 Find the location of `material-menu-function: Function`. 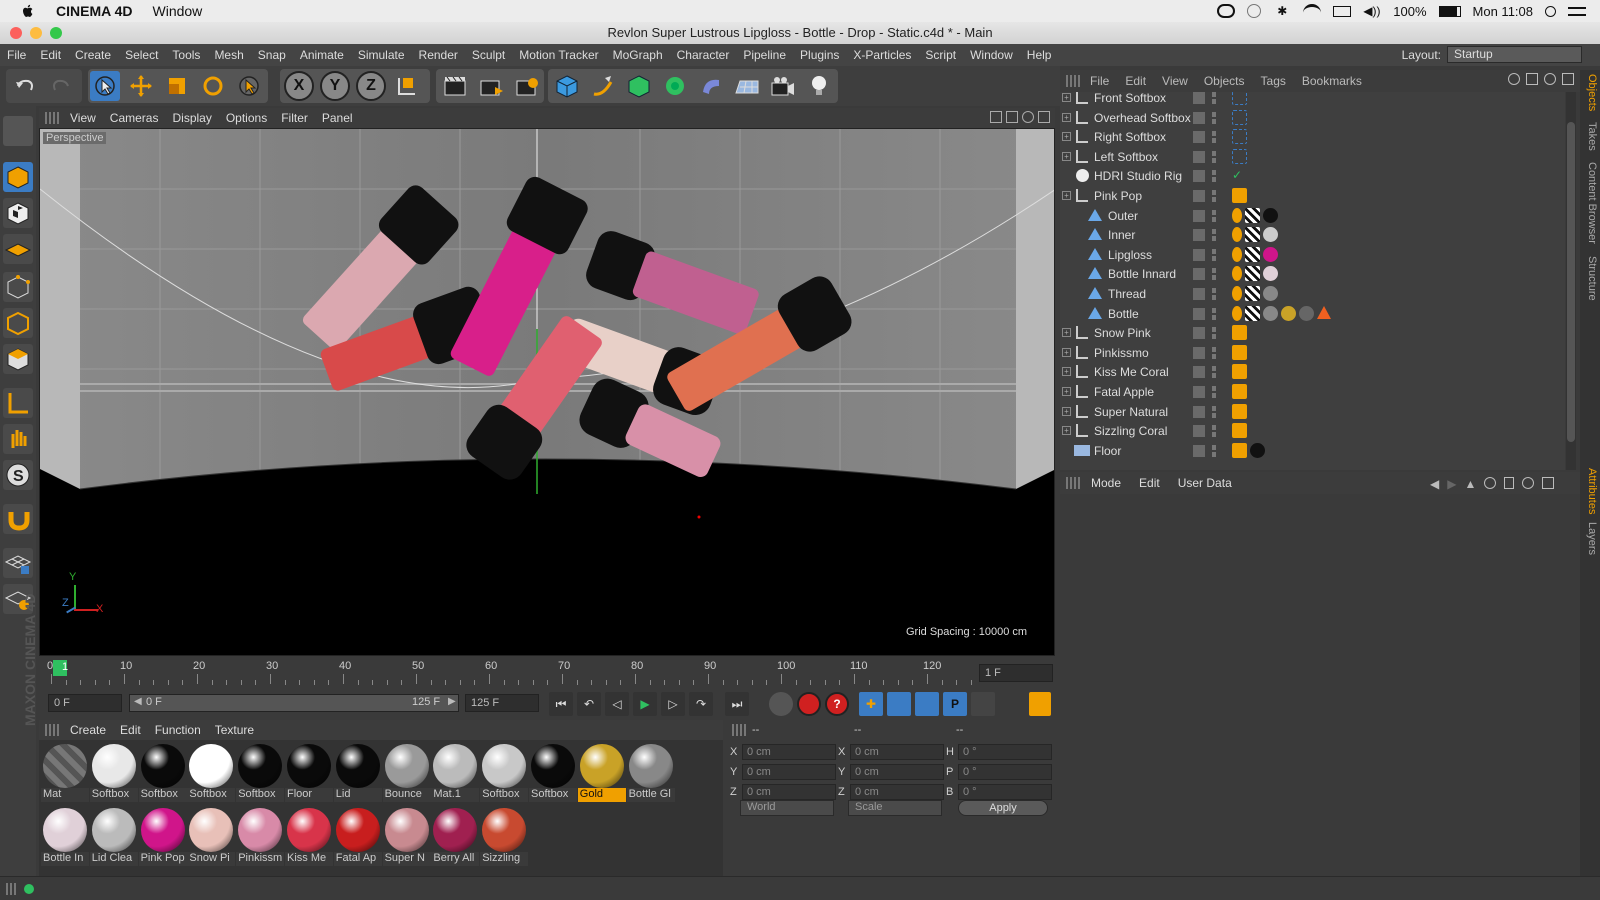

material-menu-function: Function is located at coordinates (178, 730).